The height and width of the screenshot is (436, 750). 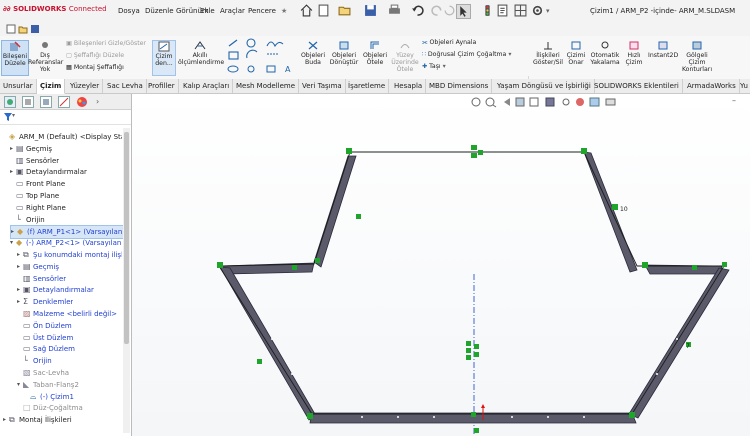 What do you see at coordinates (537, 10) in the screenshot?
I see `options-gear-icon` at bounding box center [537, 10].